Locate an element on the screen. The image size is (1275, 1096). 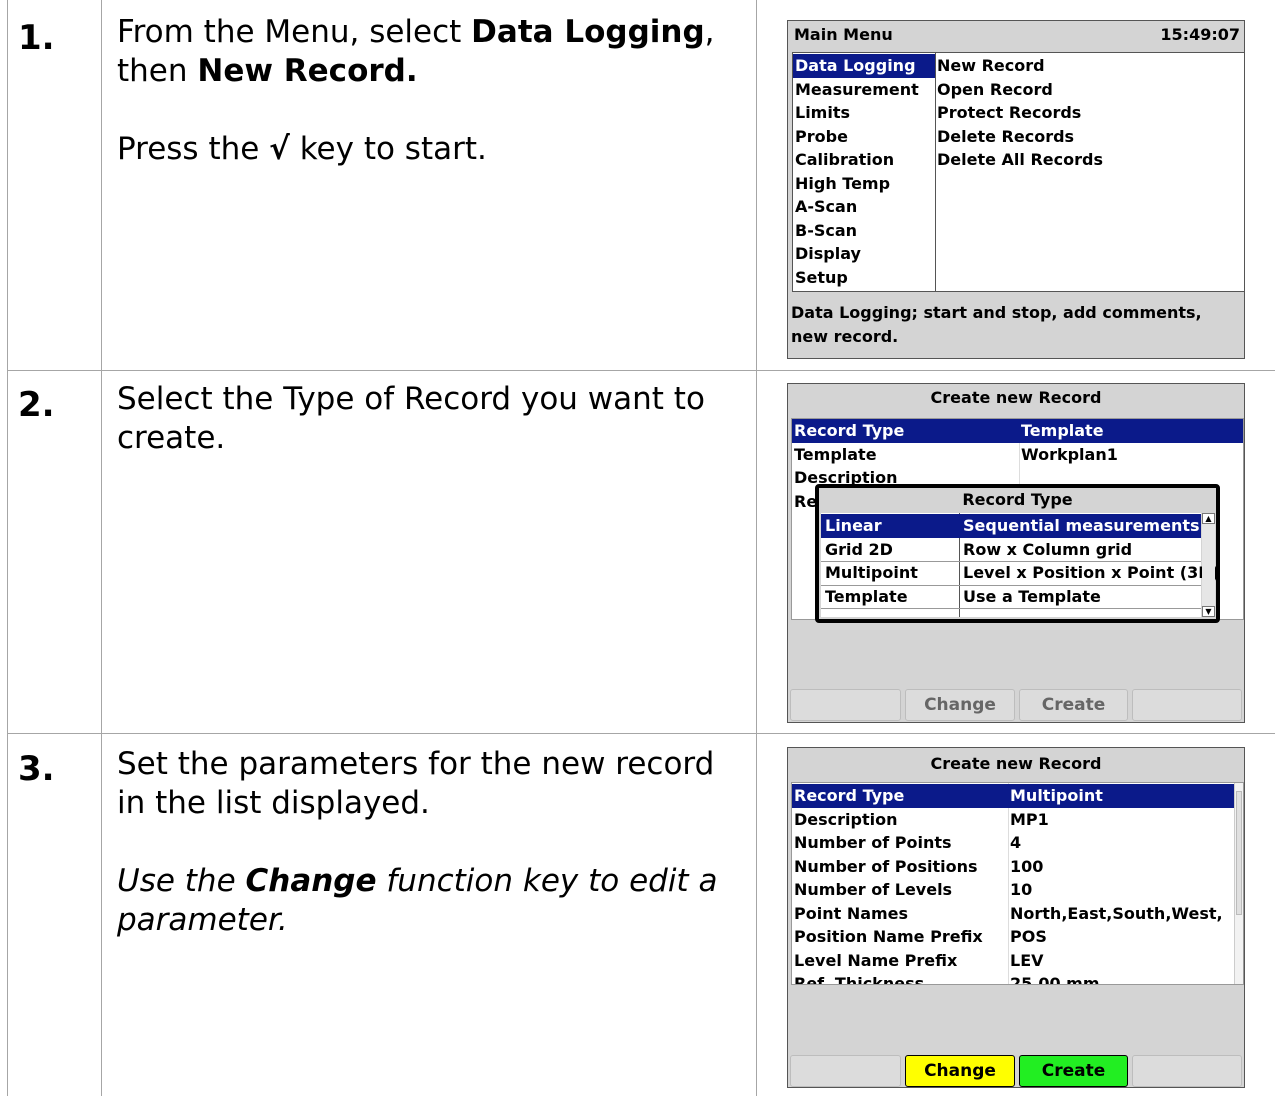
param-row-description: Description MP1 is located at coordinates (1013, 820).